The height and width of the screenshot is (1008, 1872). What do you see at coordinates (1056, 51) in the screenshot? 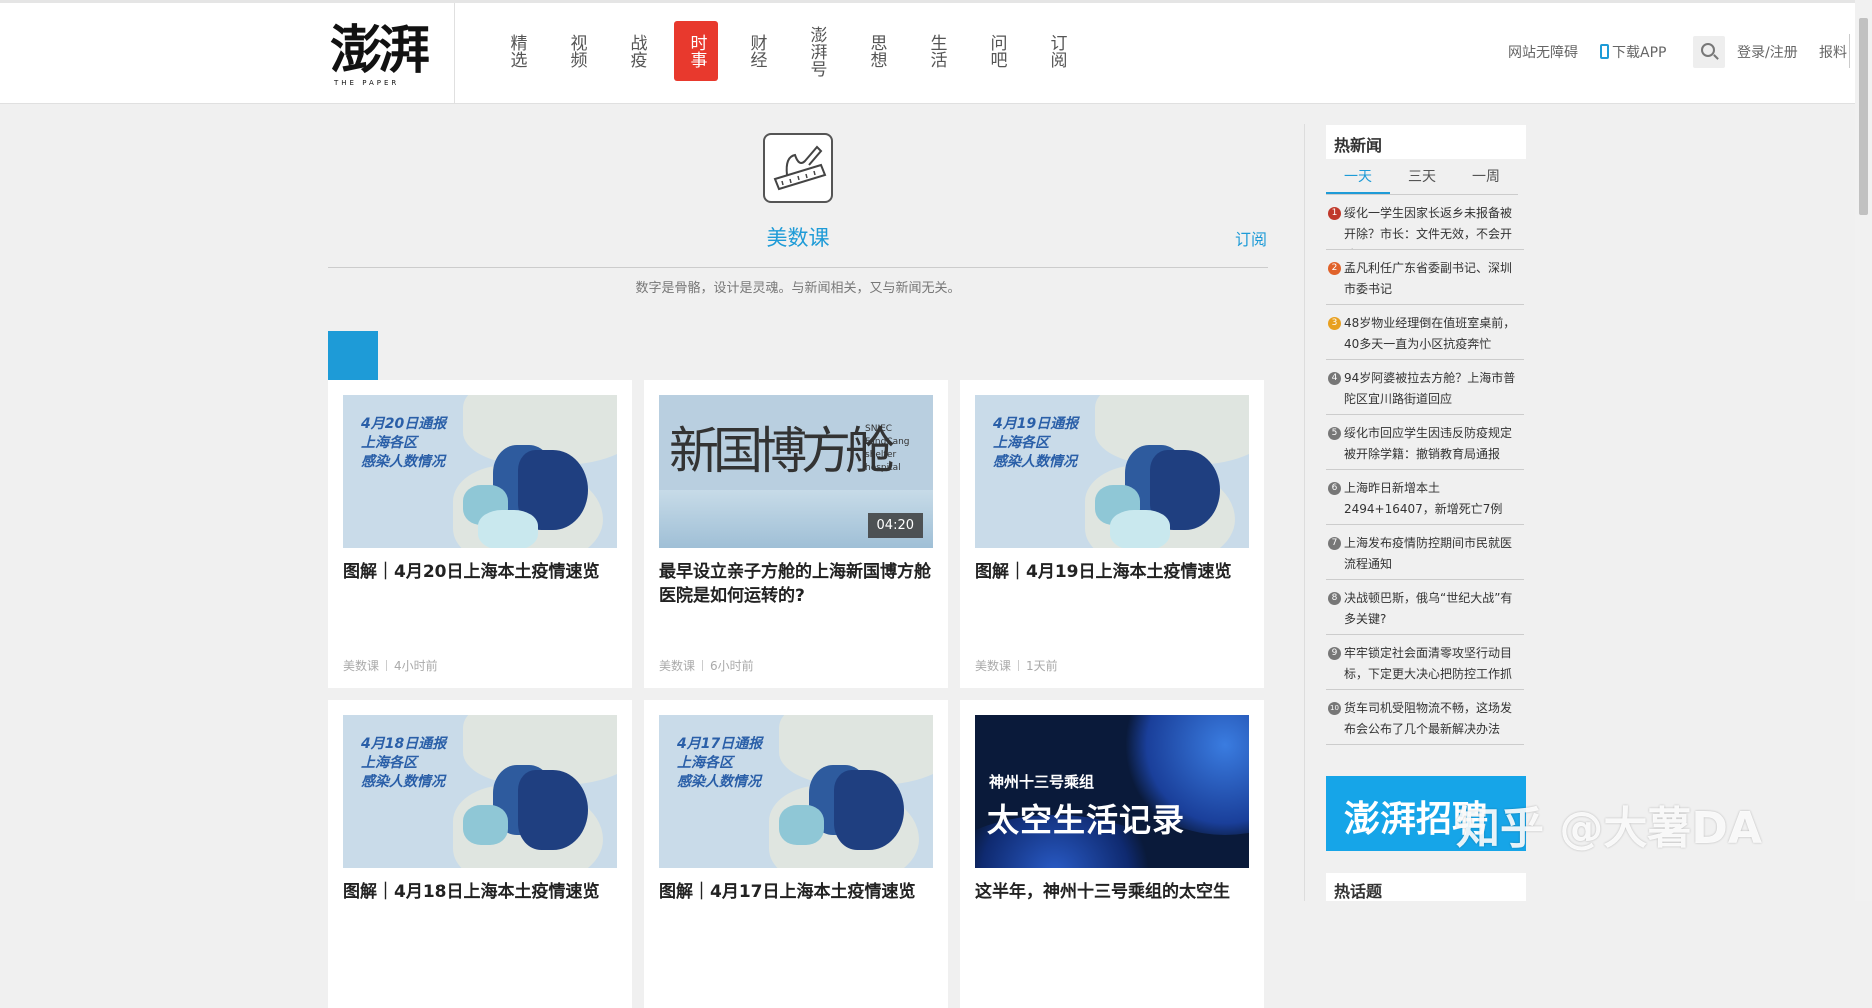
I see `nav-item-subscribe: 订阅` at bounding box center [1056, 51].